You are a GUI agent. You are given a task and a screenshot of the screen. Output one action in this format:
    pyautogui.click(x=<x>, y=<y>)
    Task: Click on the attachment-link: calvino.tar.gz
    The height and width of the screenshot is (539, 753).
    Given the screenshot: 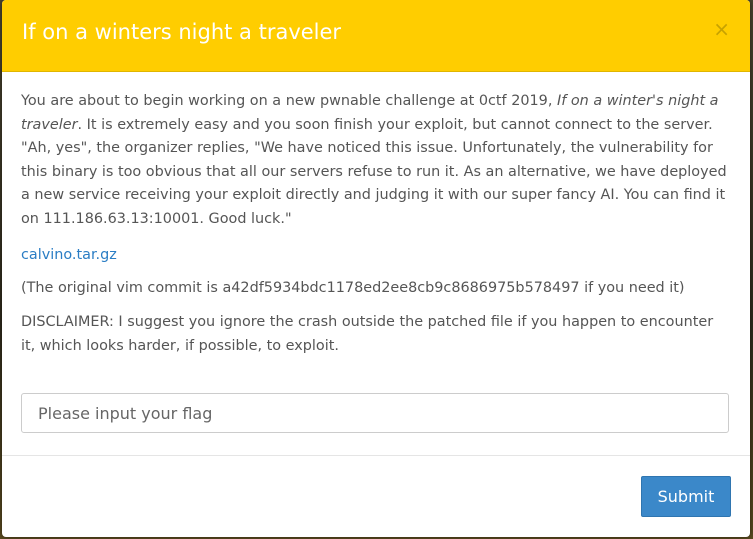 What is the action you would take?
    pyautogui.click(x=69, y=256)
    